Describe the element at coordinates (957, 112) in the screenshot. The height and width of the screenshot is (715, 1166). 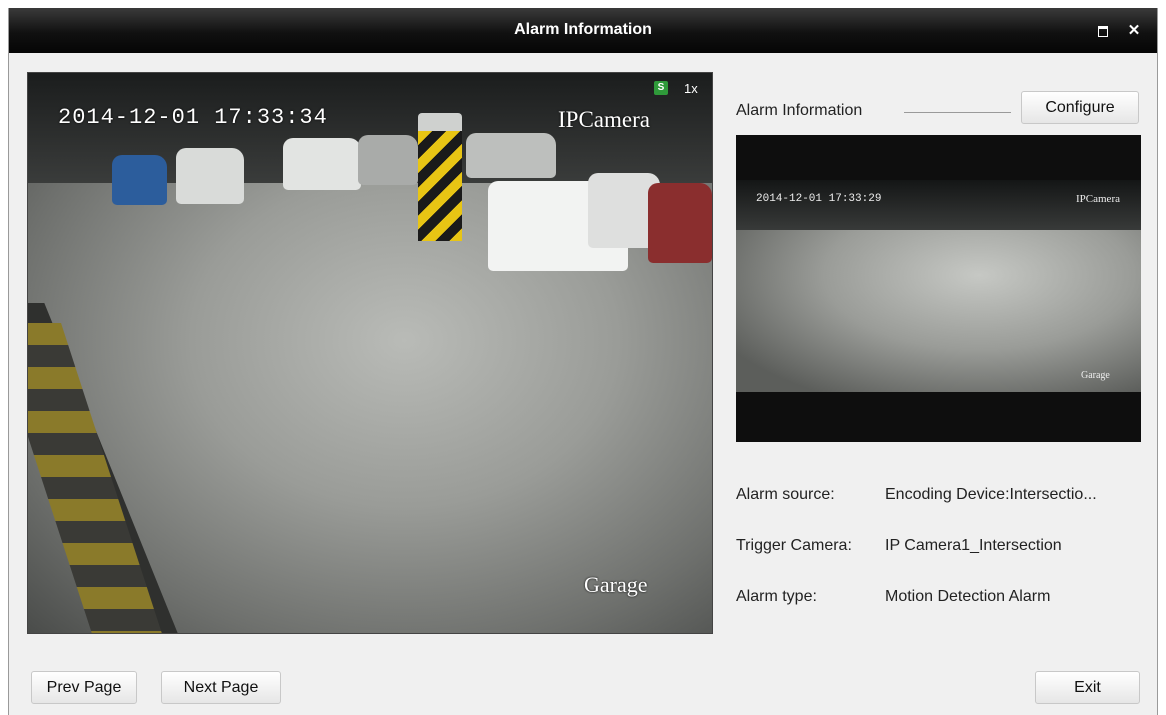
I see `heading-divider` at that location.